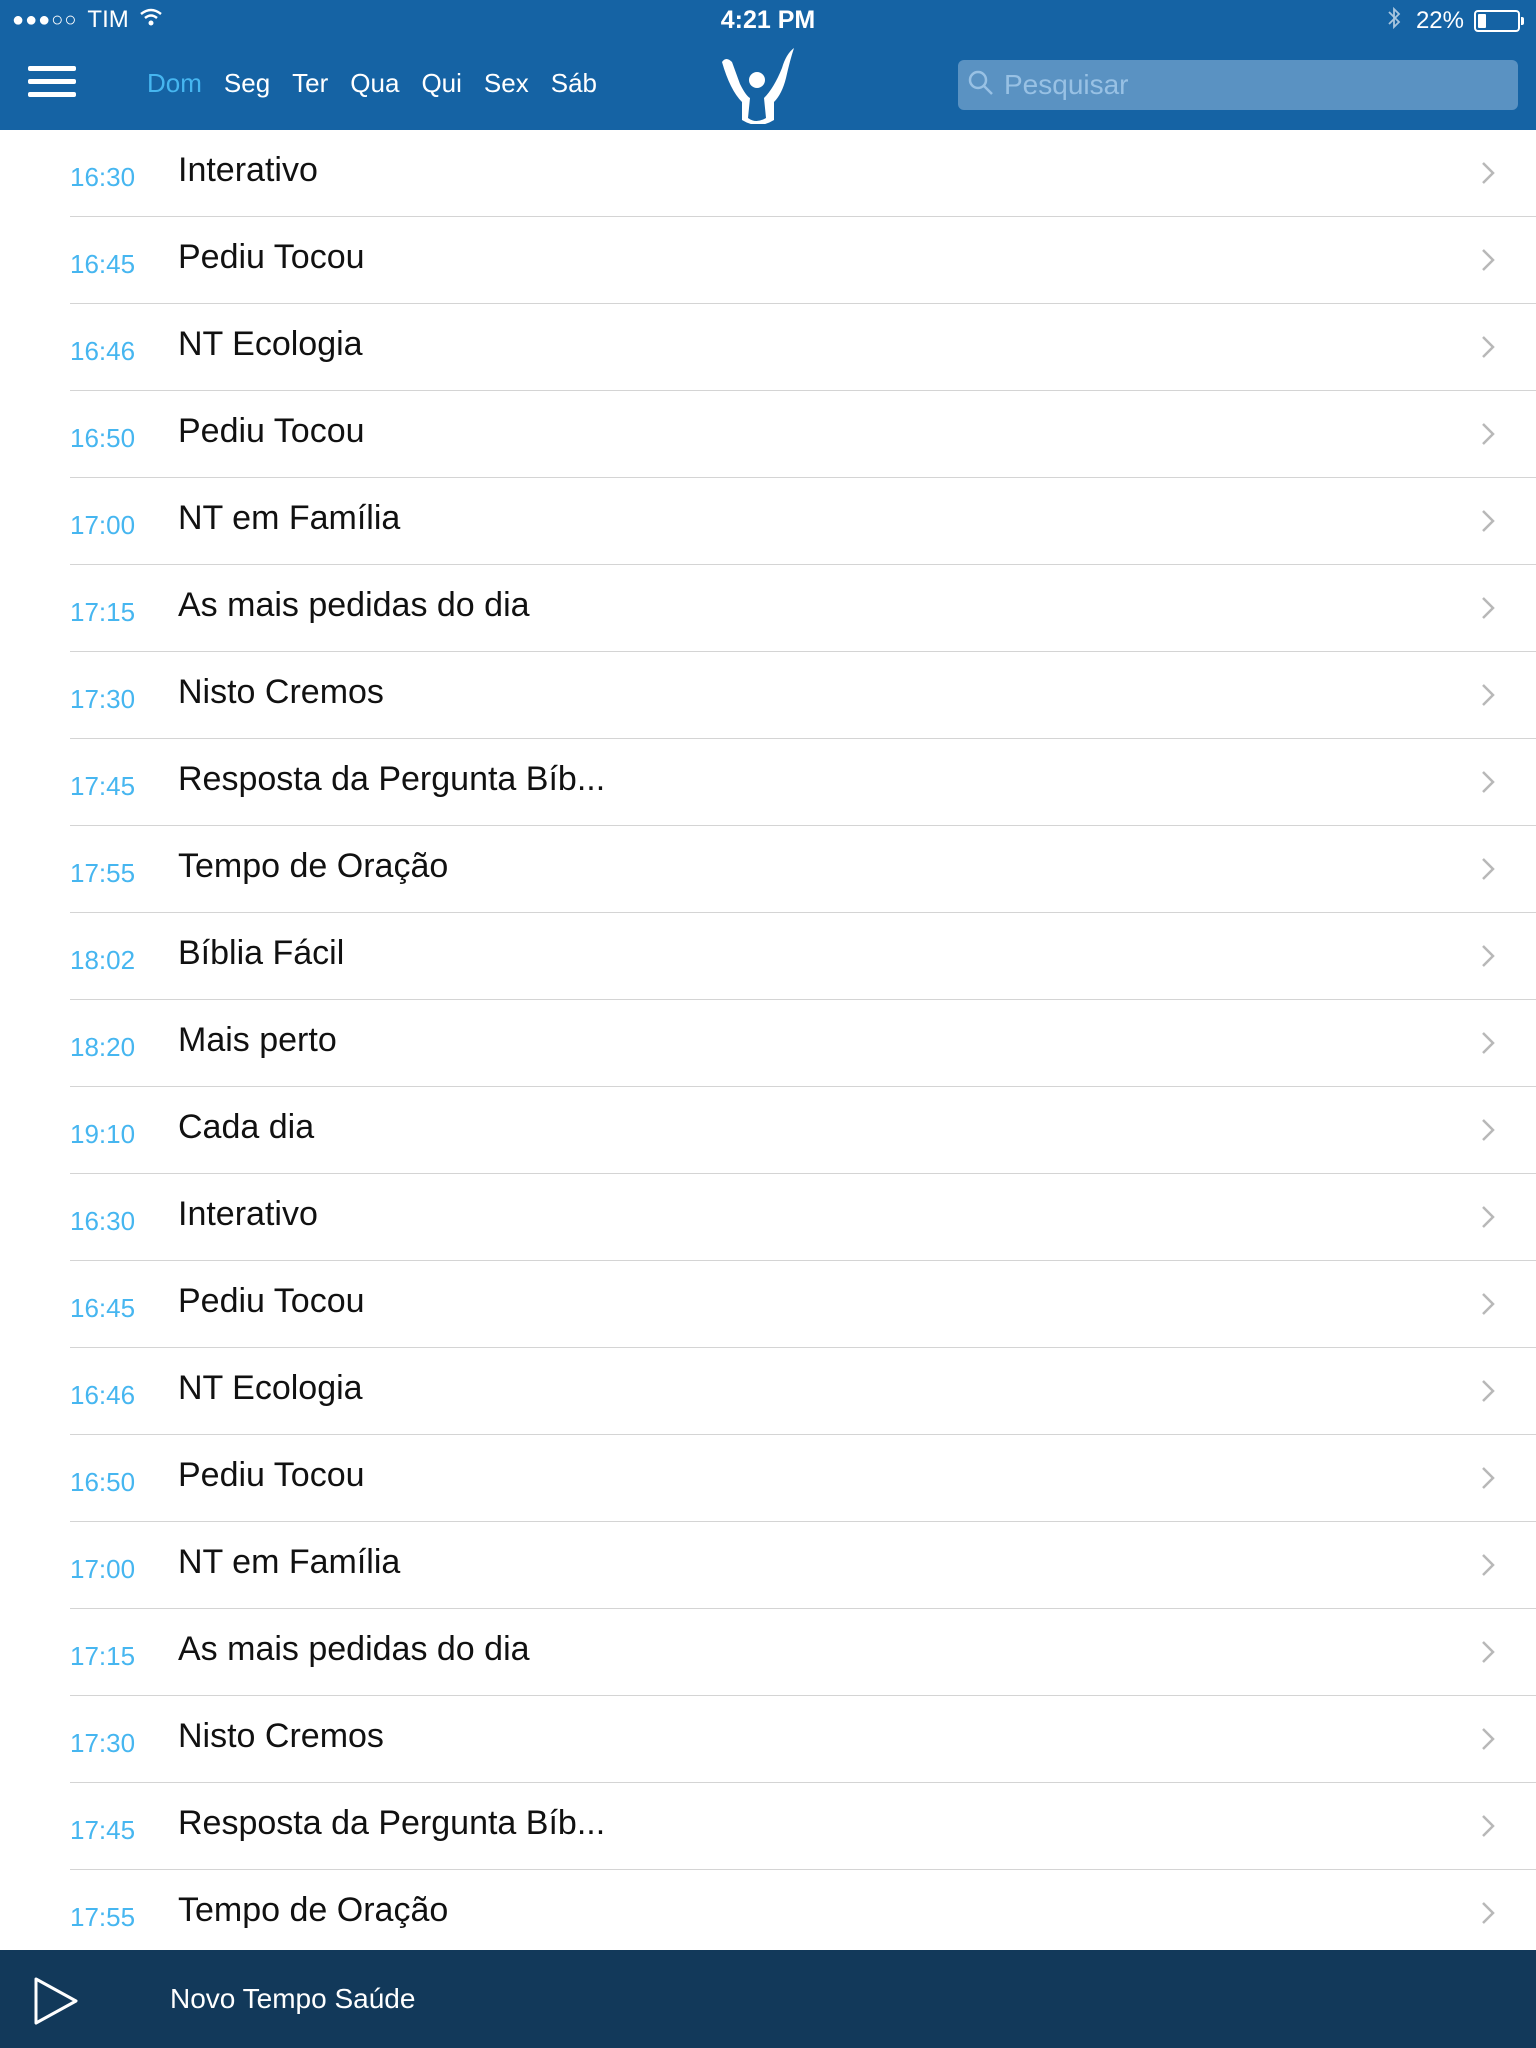 This screenshot has width=1536, height=2048. Describe the element at coordinates (310, 83) in the screenshot. I see `tab-ter: Ter` at that location.